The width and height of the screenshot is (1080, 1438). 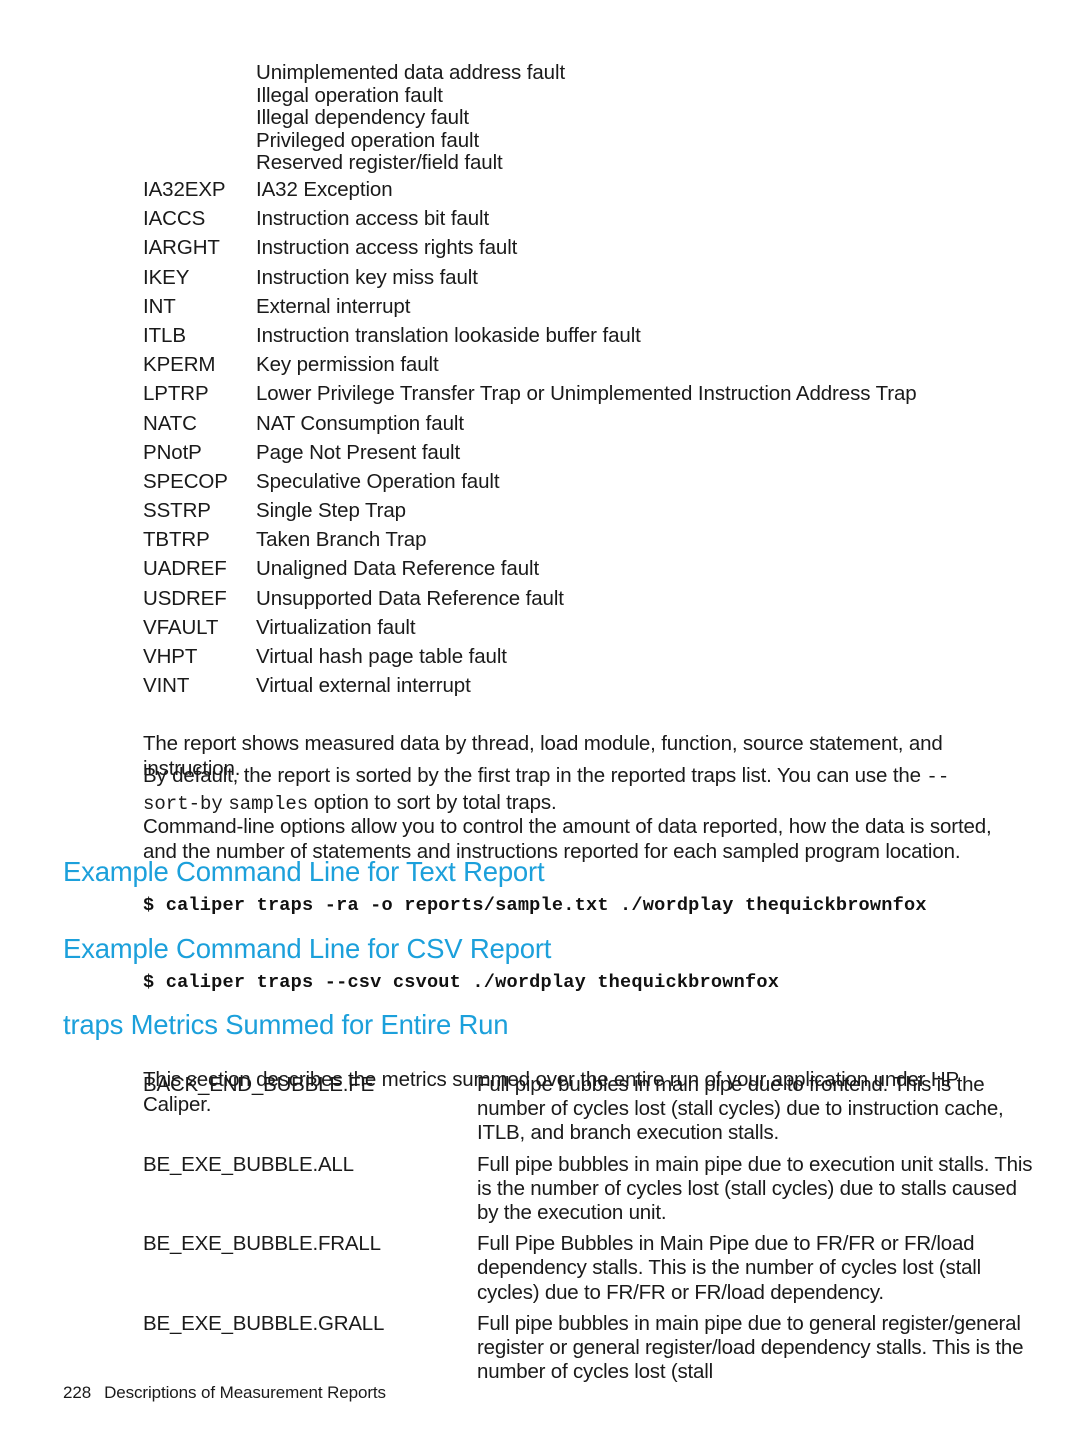 I want to click on trap-description: Instruction access bit fault, so click(x=373, y=219).